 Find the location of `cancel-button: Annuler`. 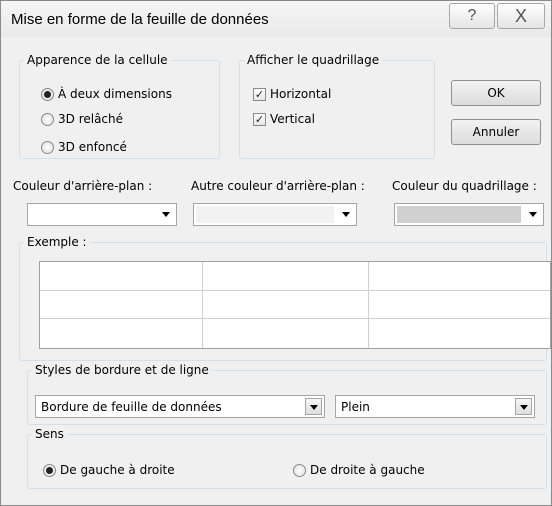

cancel-button: Annuler is located at coordinates (496, 132).